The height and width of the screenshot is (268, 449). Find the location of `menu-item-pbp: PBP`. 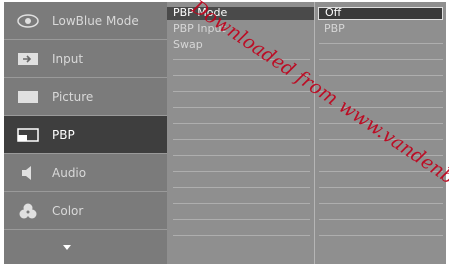

menu-item-pbp: PBP is located at coordinates (85, 135).